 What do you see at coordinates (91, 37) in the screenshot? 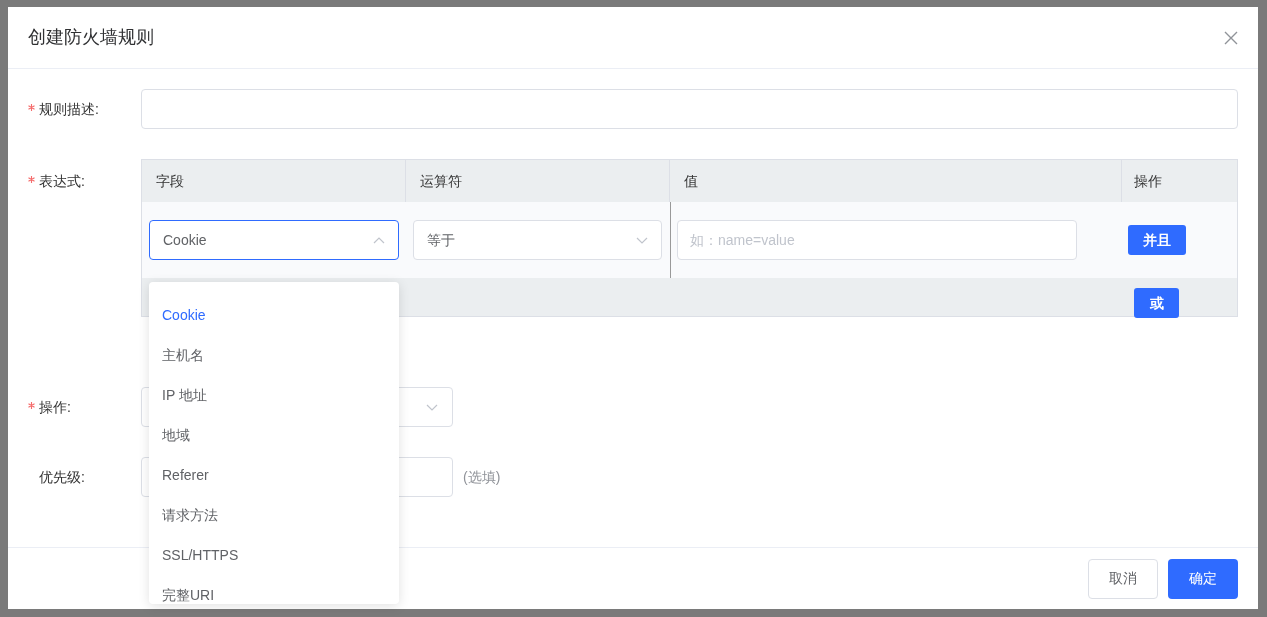
I see `dialog-title: 创建防火墙规则` at bounding box center [91, 37].